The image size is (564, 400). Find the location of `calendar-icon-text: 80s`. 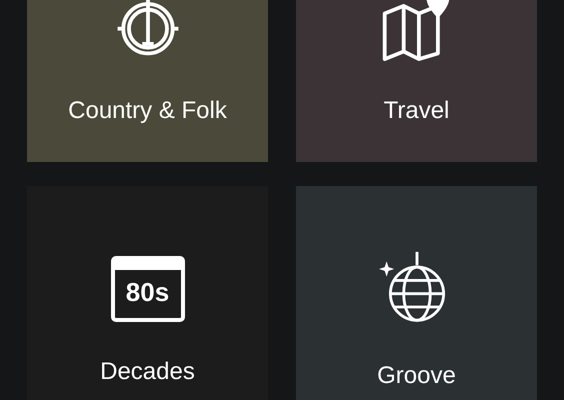

calendar-icon-text: 80s is located at coordinates (148, 292).